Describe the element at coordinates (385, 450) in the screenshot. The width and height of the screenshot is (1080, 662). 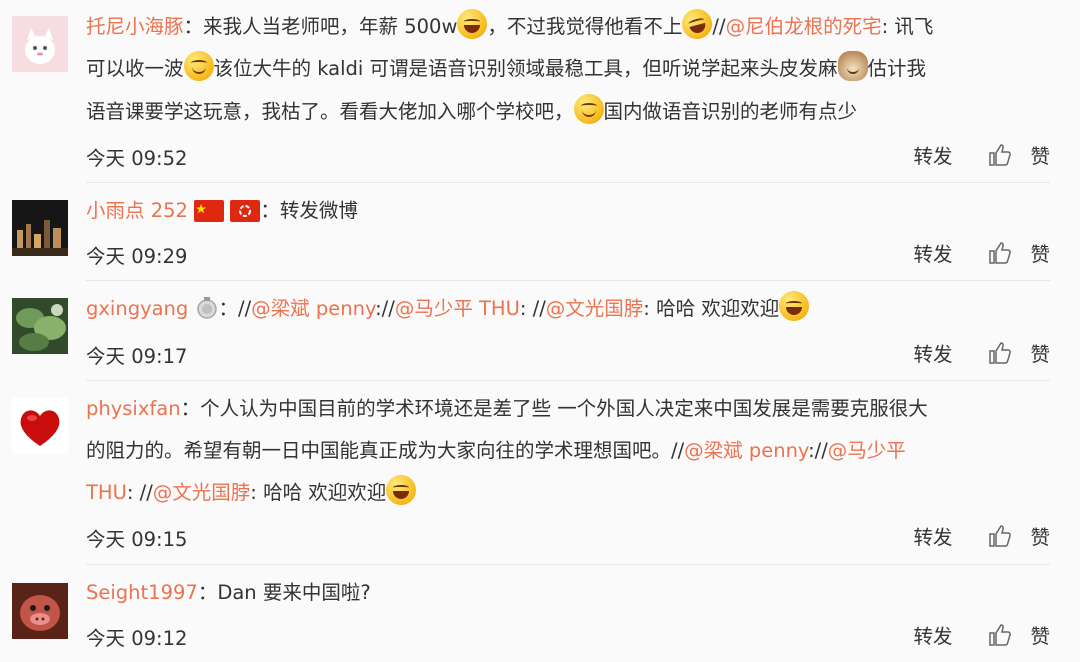
I see `comment-text: 的阻力的。希望有朝一日中国能真正成为大家向往的学术理想国吧。//` at that location.